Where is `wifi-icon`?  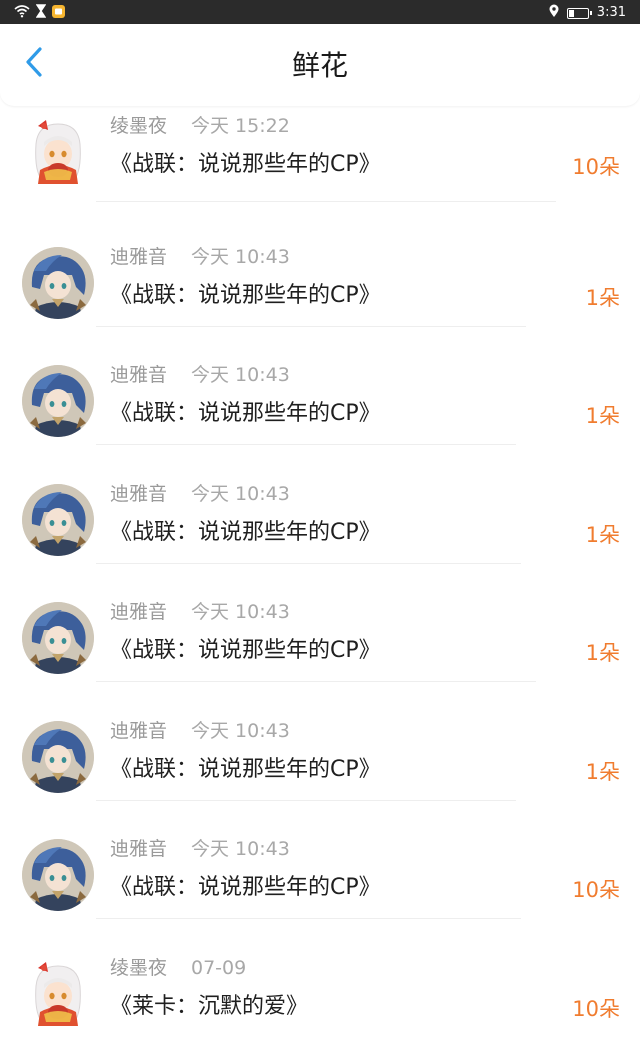
wifi-icon is located at coordinates (22, 13).